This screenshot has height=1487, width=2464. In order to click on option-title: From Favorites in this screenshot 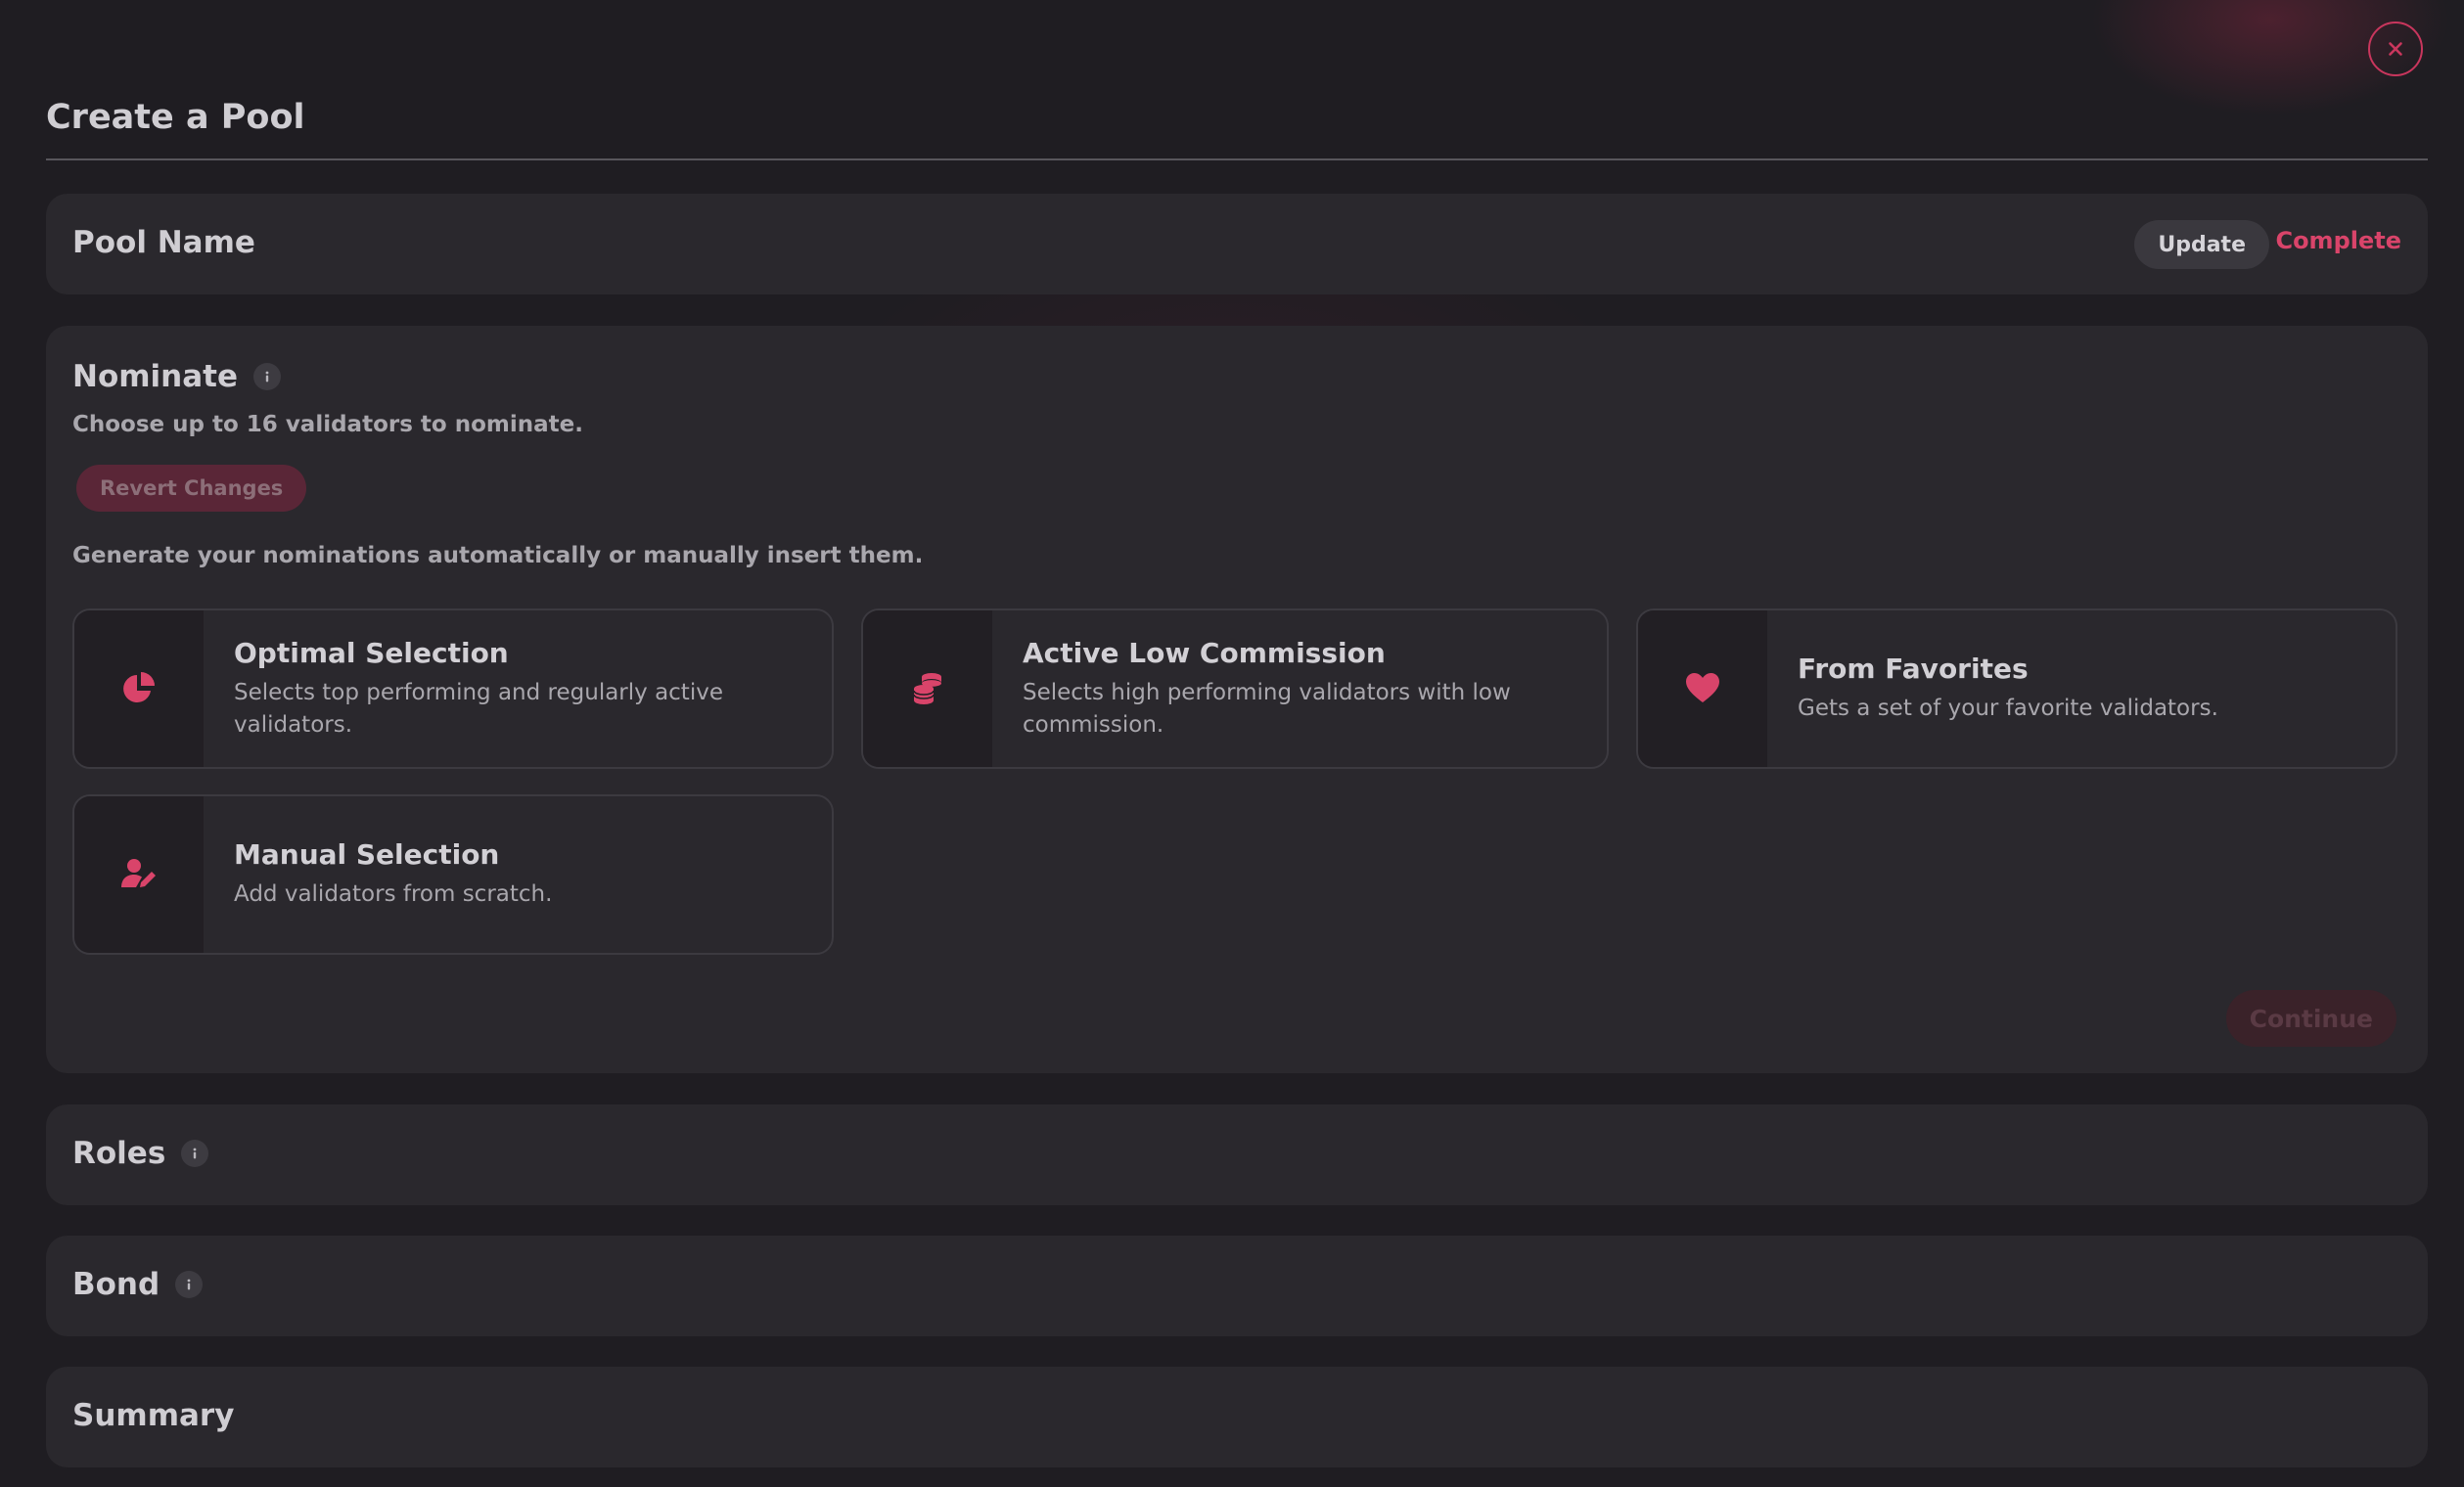, I will do `click(1913, 669)`.